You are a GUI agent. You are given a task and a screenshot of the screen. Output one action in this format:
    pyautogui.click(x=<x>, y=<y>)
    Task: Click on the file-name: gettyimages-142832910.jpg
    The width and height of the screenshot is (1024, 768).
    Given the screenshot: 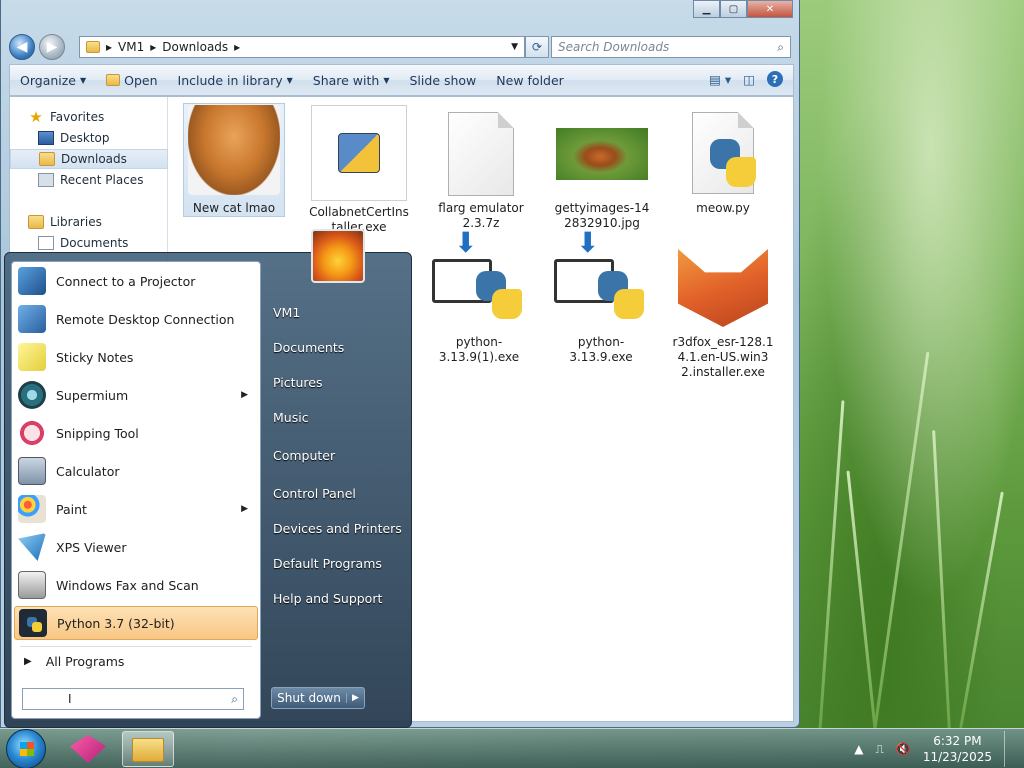 What is the action you would take?
    pyautogui.click(x=602, y=215)
    